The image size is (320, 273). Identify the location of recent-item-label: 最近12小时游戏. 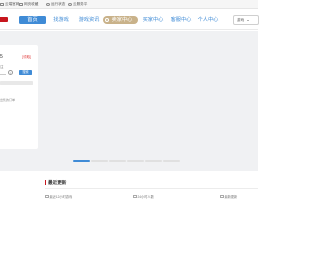
(61, 197).